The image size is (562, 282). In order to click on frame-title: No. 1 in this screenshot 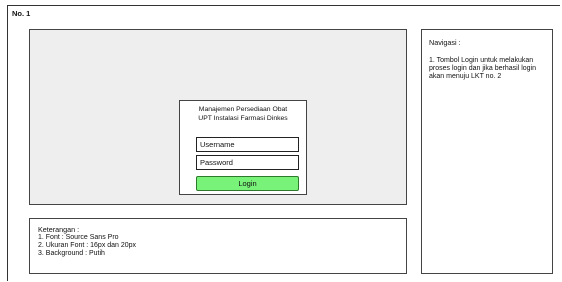, I will do `click(21, 13)`.